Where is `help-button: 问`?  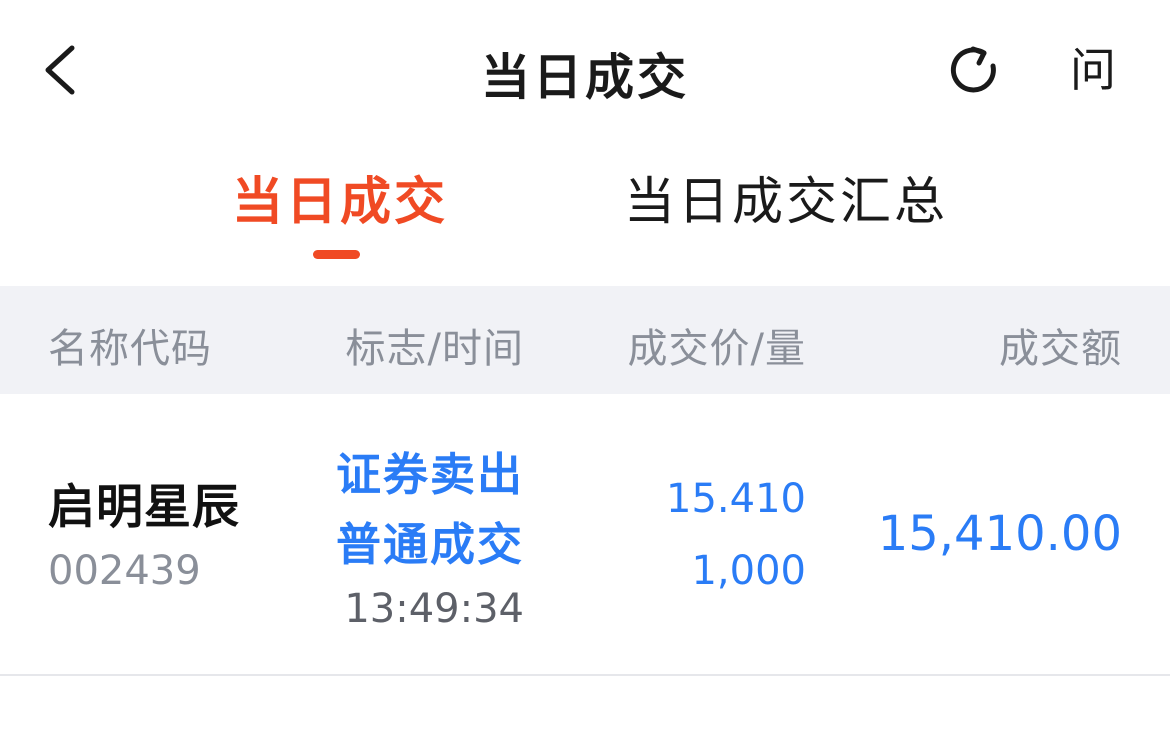
help-button: 问 is located at coordinates (1093, 70).